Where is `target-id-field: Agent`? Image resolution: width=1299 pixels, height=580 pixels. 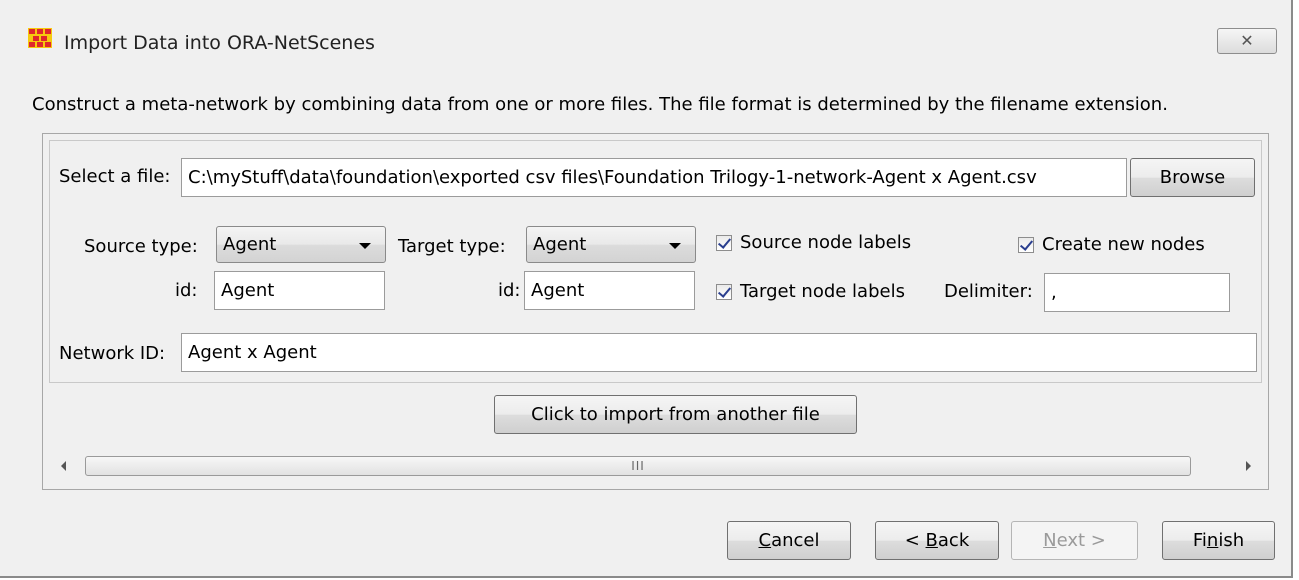
target-id-field: Agent is located at coordinates (609, 290).